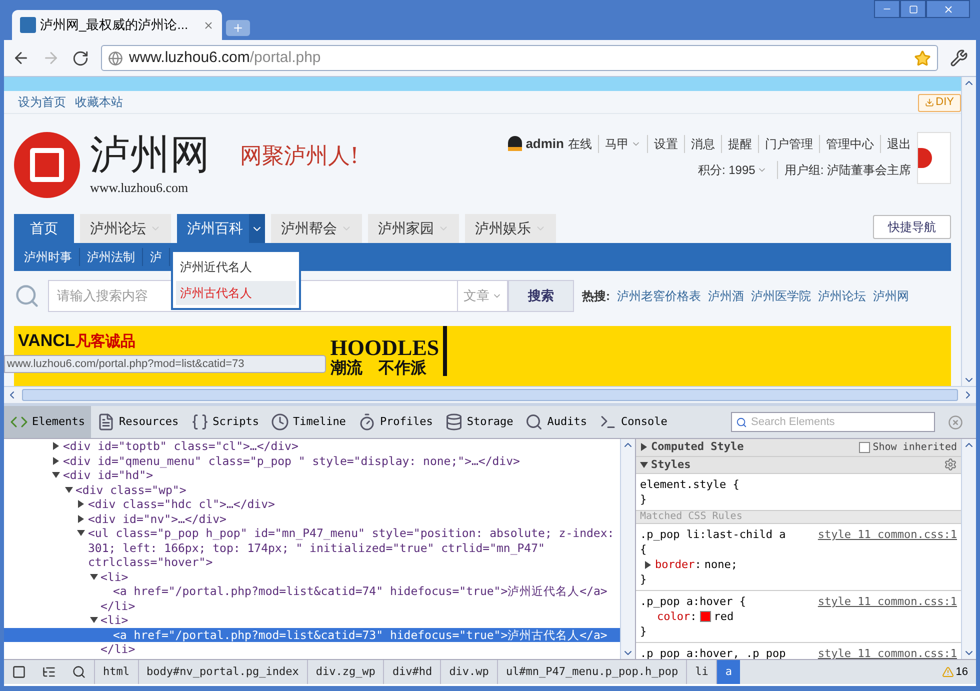  I want to click on subnav-link: 泸, so click(156, 257).